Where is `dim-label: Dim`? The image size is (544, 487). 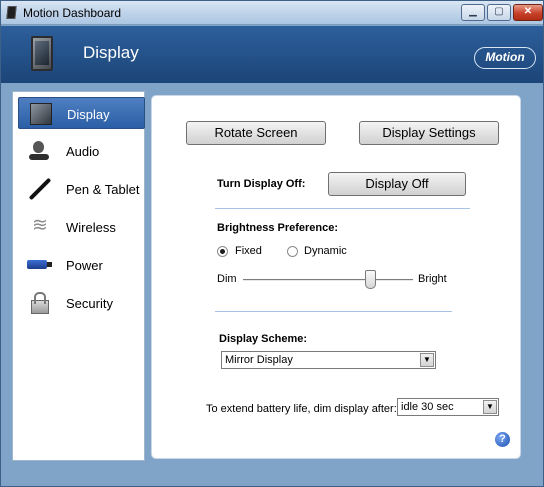
dim-label: Dim is located at coordinates (227, 279).